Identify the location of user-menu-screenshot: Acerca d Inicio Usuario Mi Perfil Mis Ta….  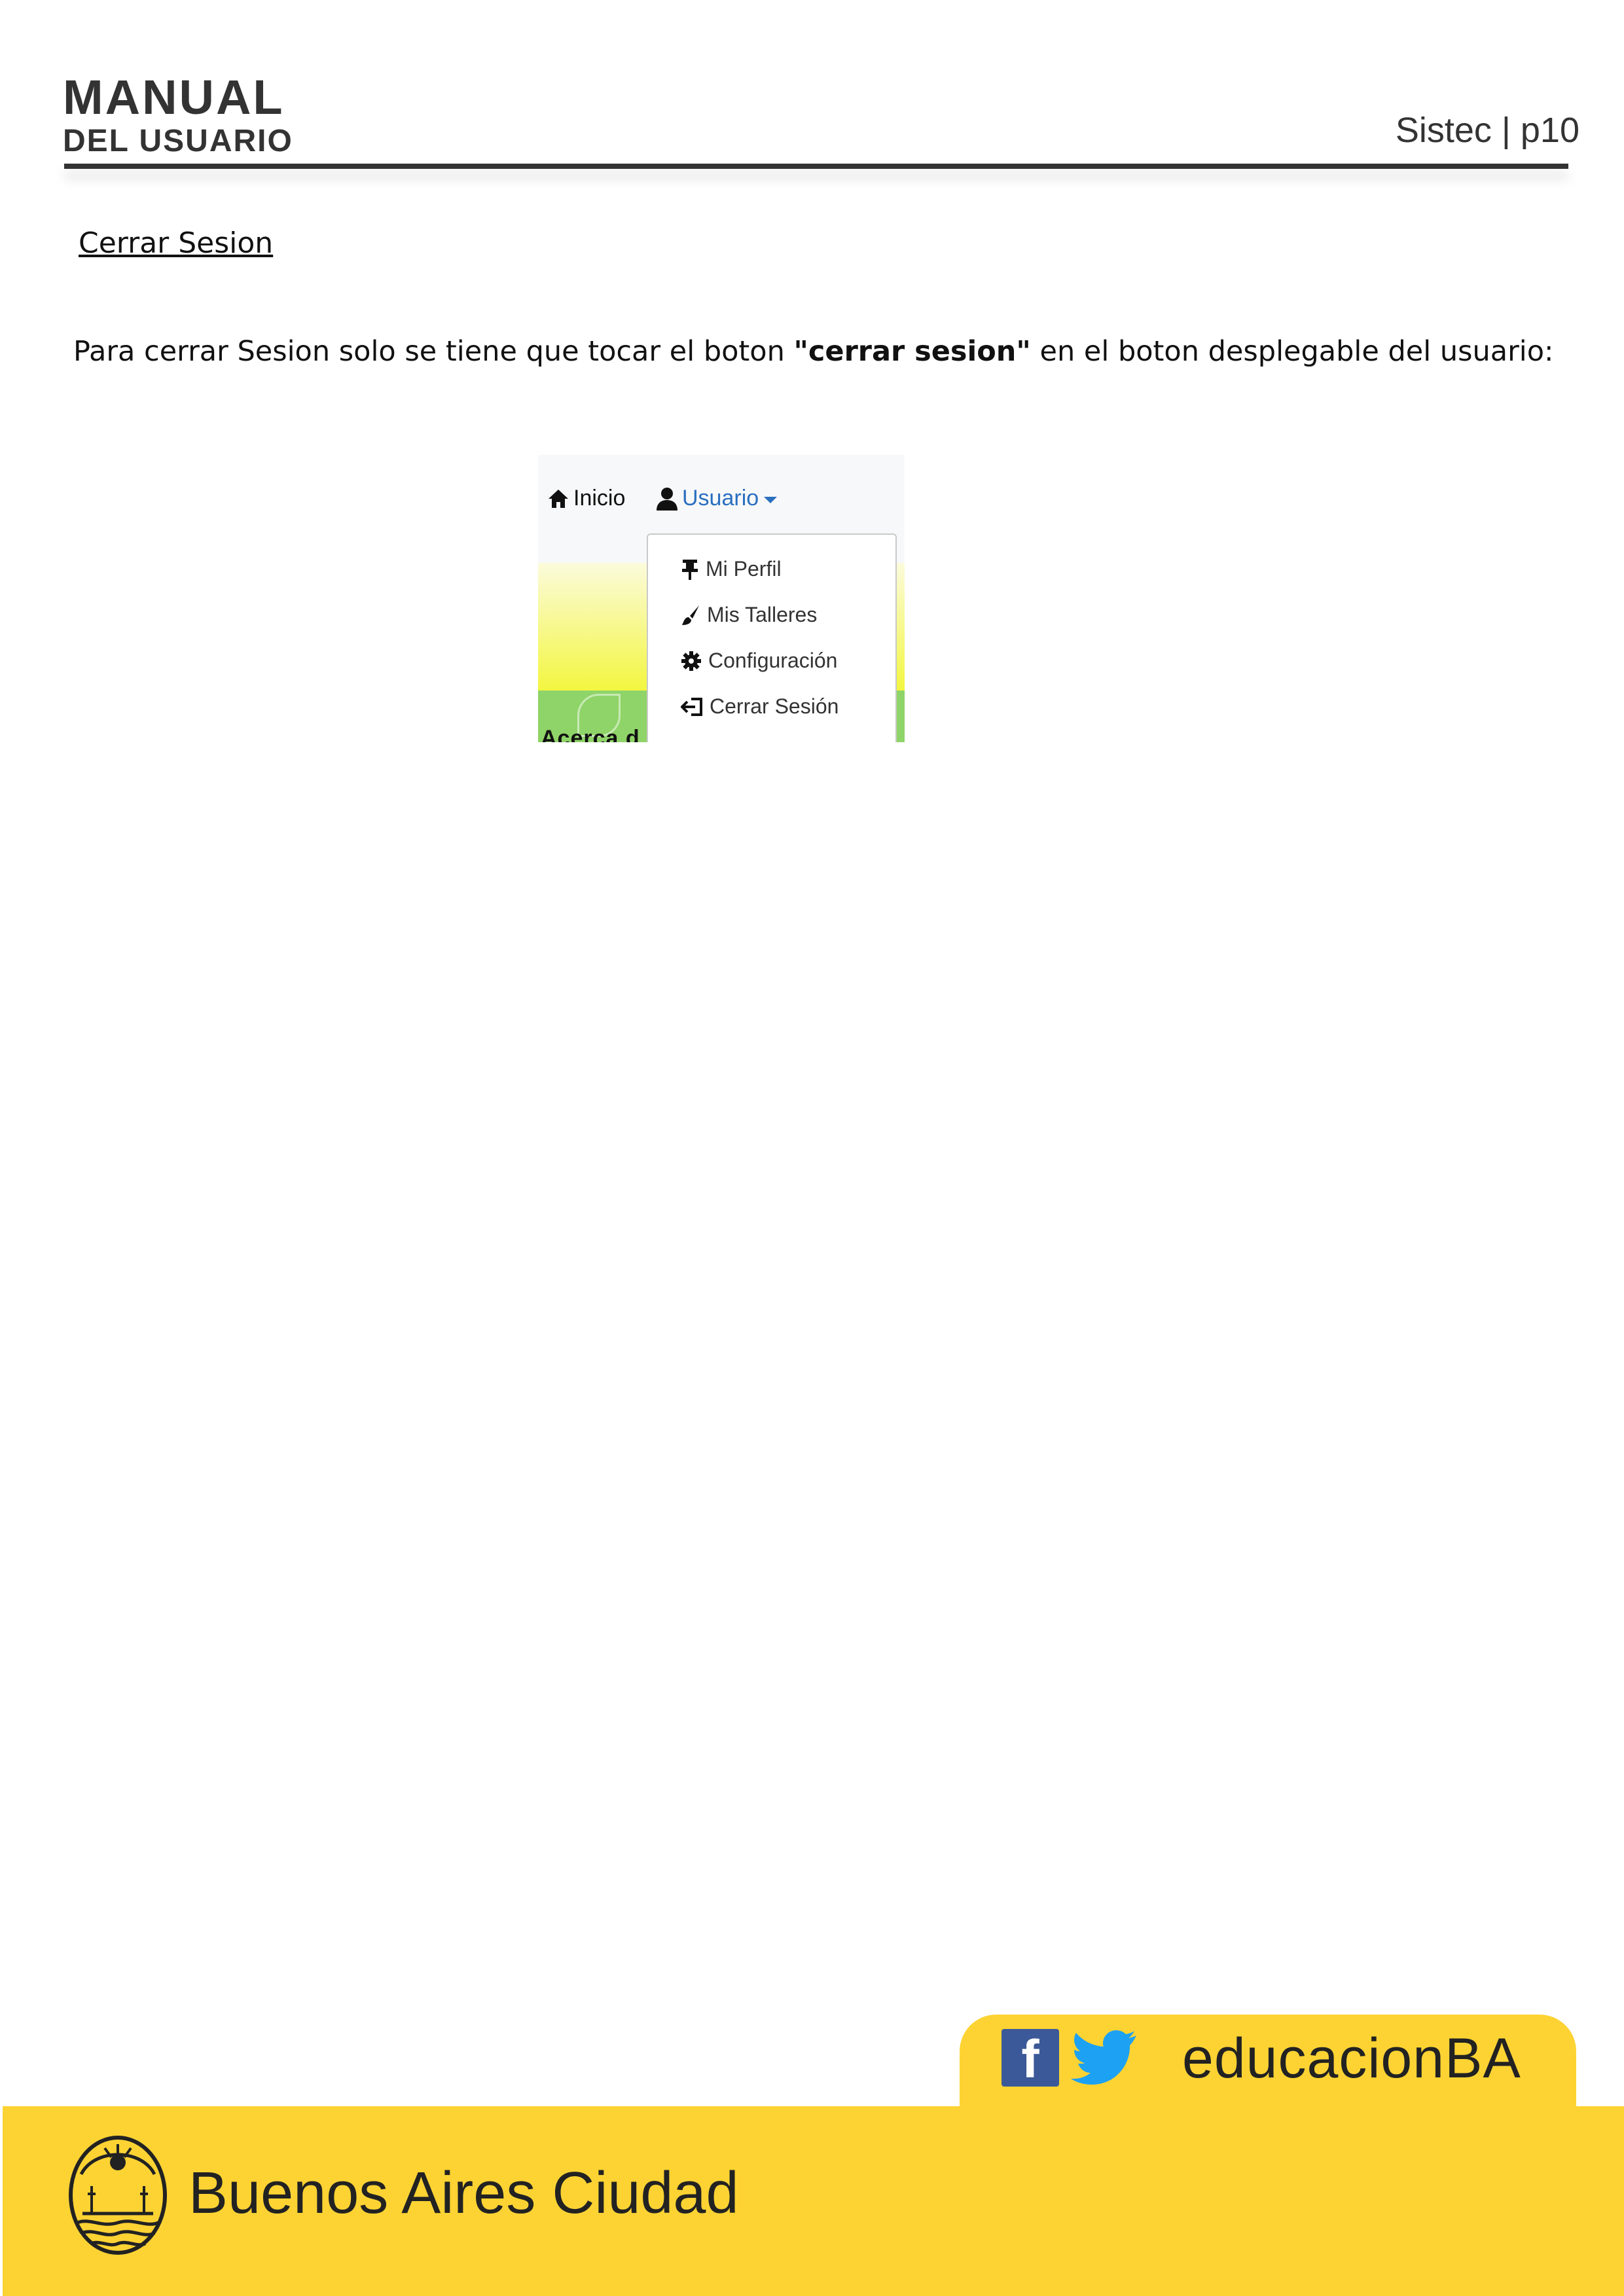
(722, 598).